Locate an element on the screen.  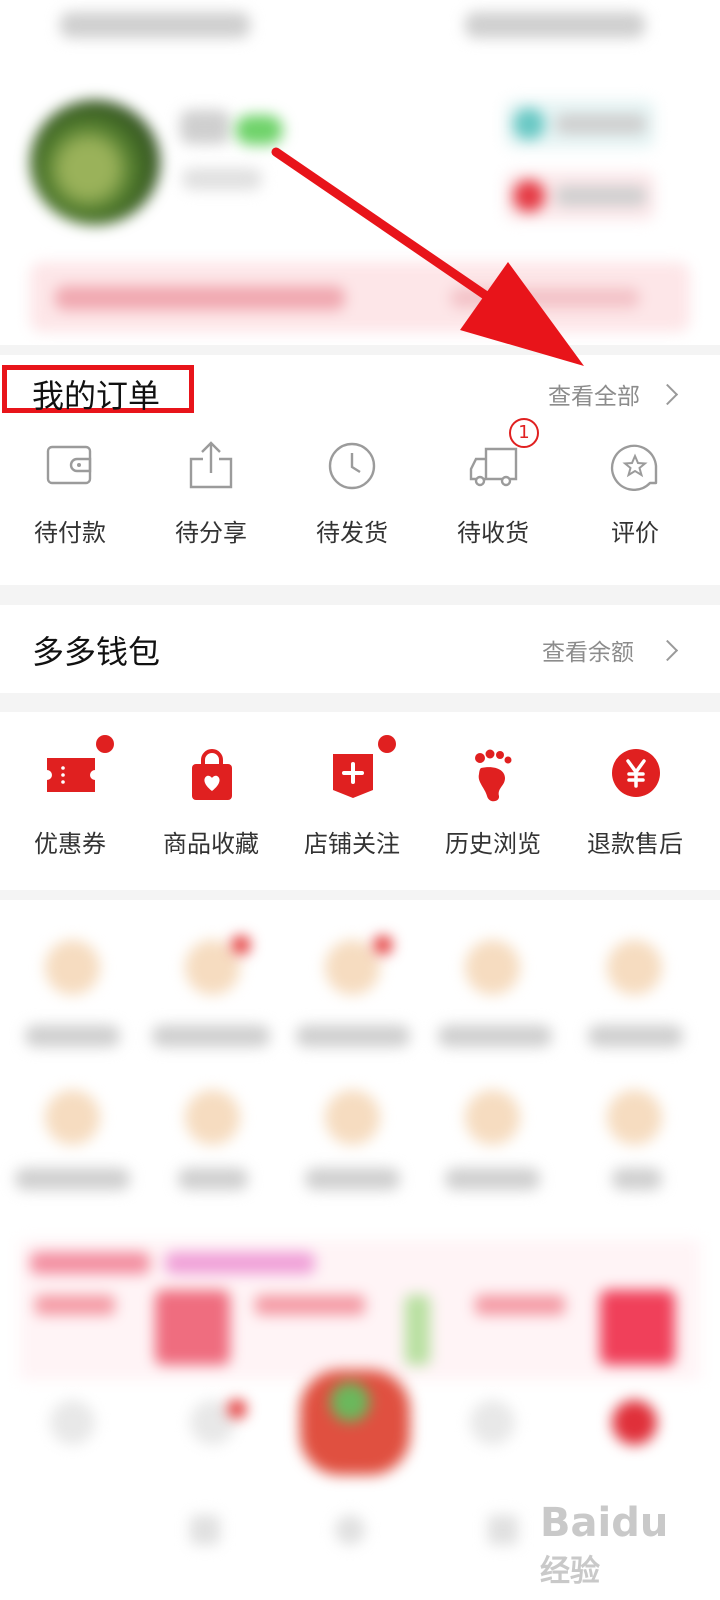
view-balance-label: 查看余额 is located at coordinates (588, 653).